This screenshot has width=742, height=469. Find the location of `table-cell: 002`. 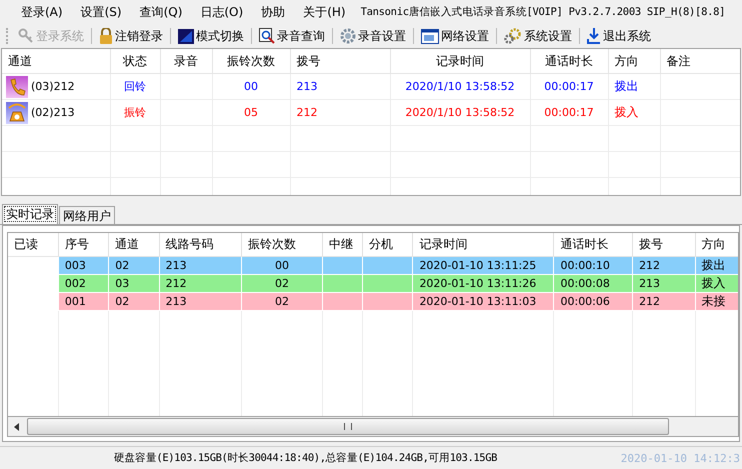

table-cell: 002 is located at coordinates (83, 283).